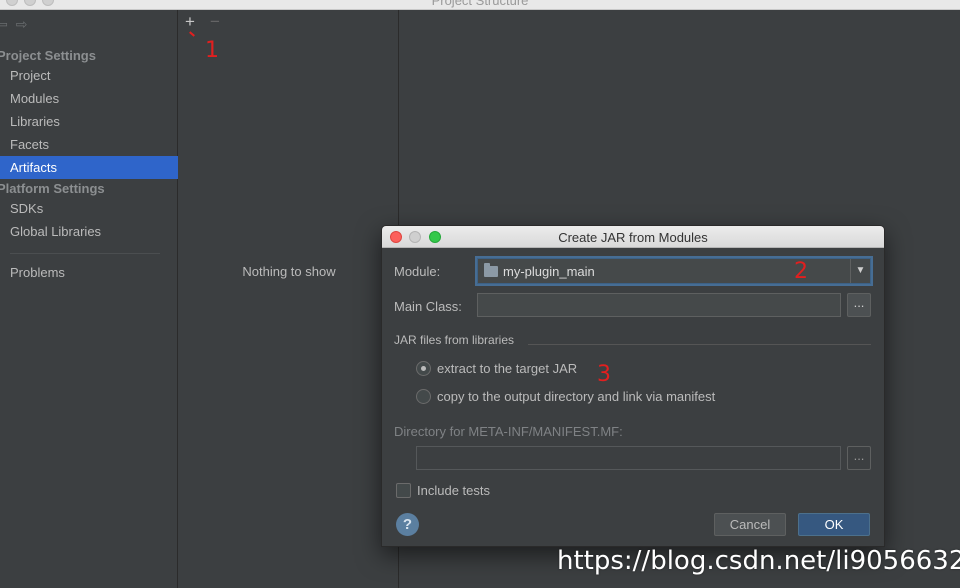 This screenshot has height=588, width=960. I want to click on chevron-down-icon: ▼, so click(860, 271).